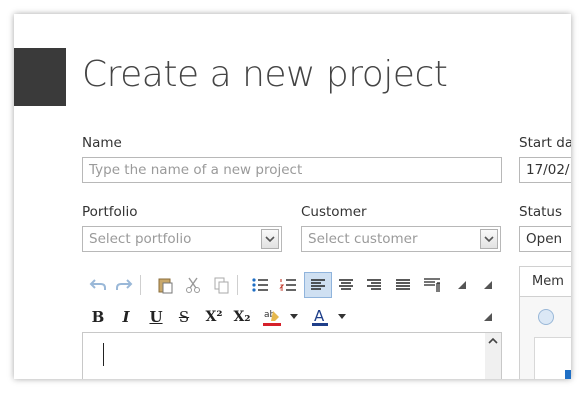  I want to click on portfolio-placeholder: Select portfolio, so click(140, 239).